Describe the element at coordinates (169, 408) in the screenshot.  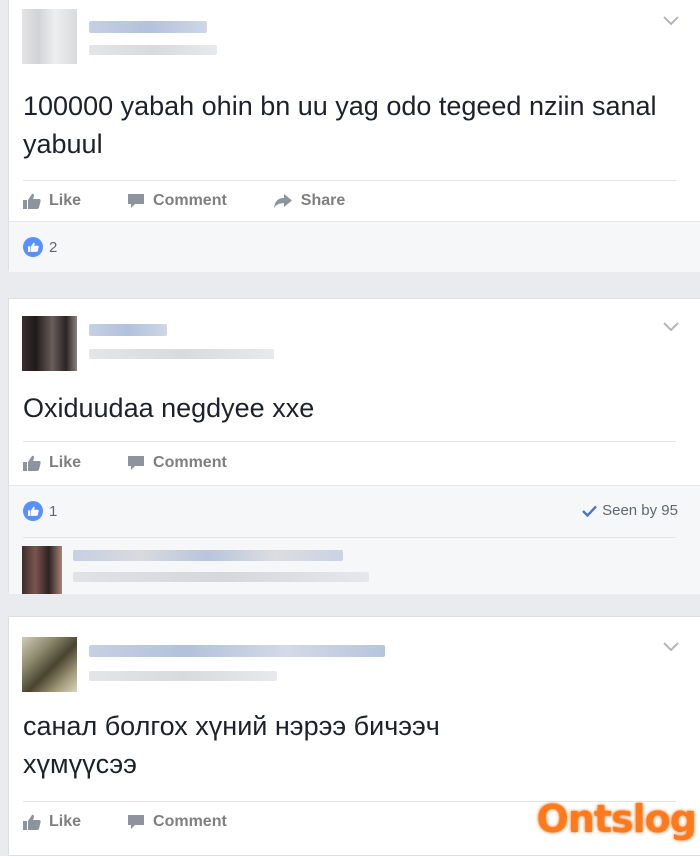
I see `post-text: Oxiduudaa negdyee xxe` at that location.